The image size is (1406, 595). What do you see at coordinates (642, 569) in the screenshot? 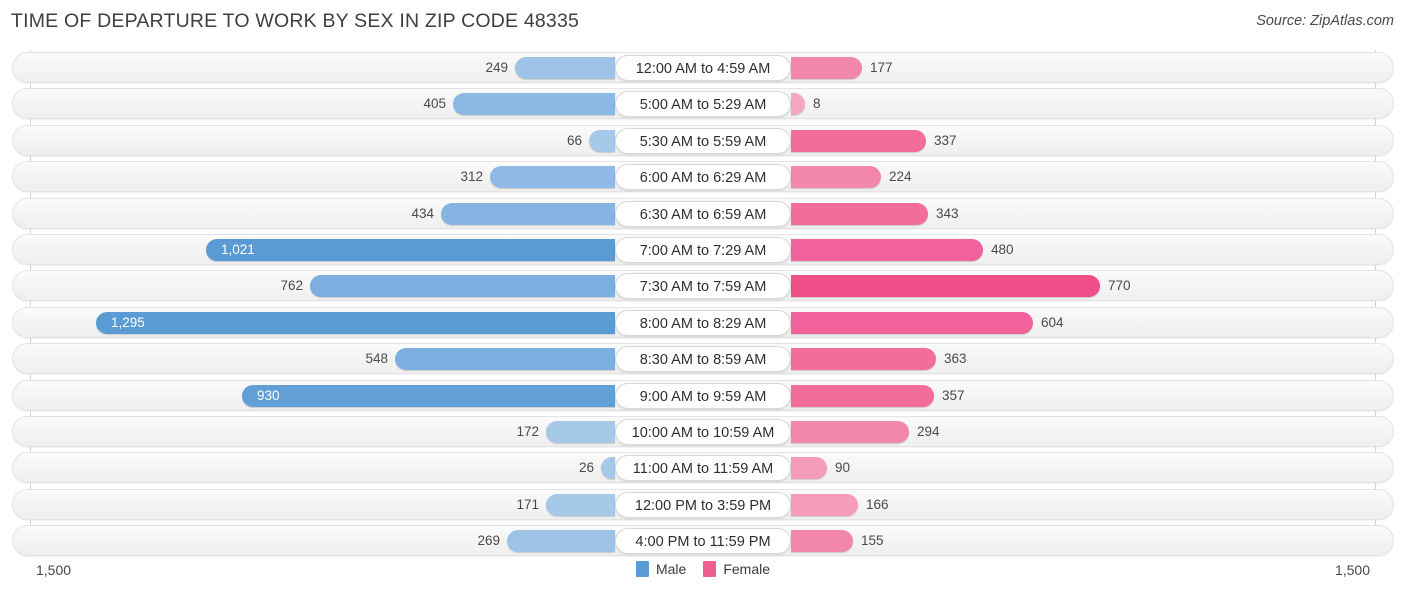
I see `legend-swatch-male` at bounding box center [642, 569].